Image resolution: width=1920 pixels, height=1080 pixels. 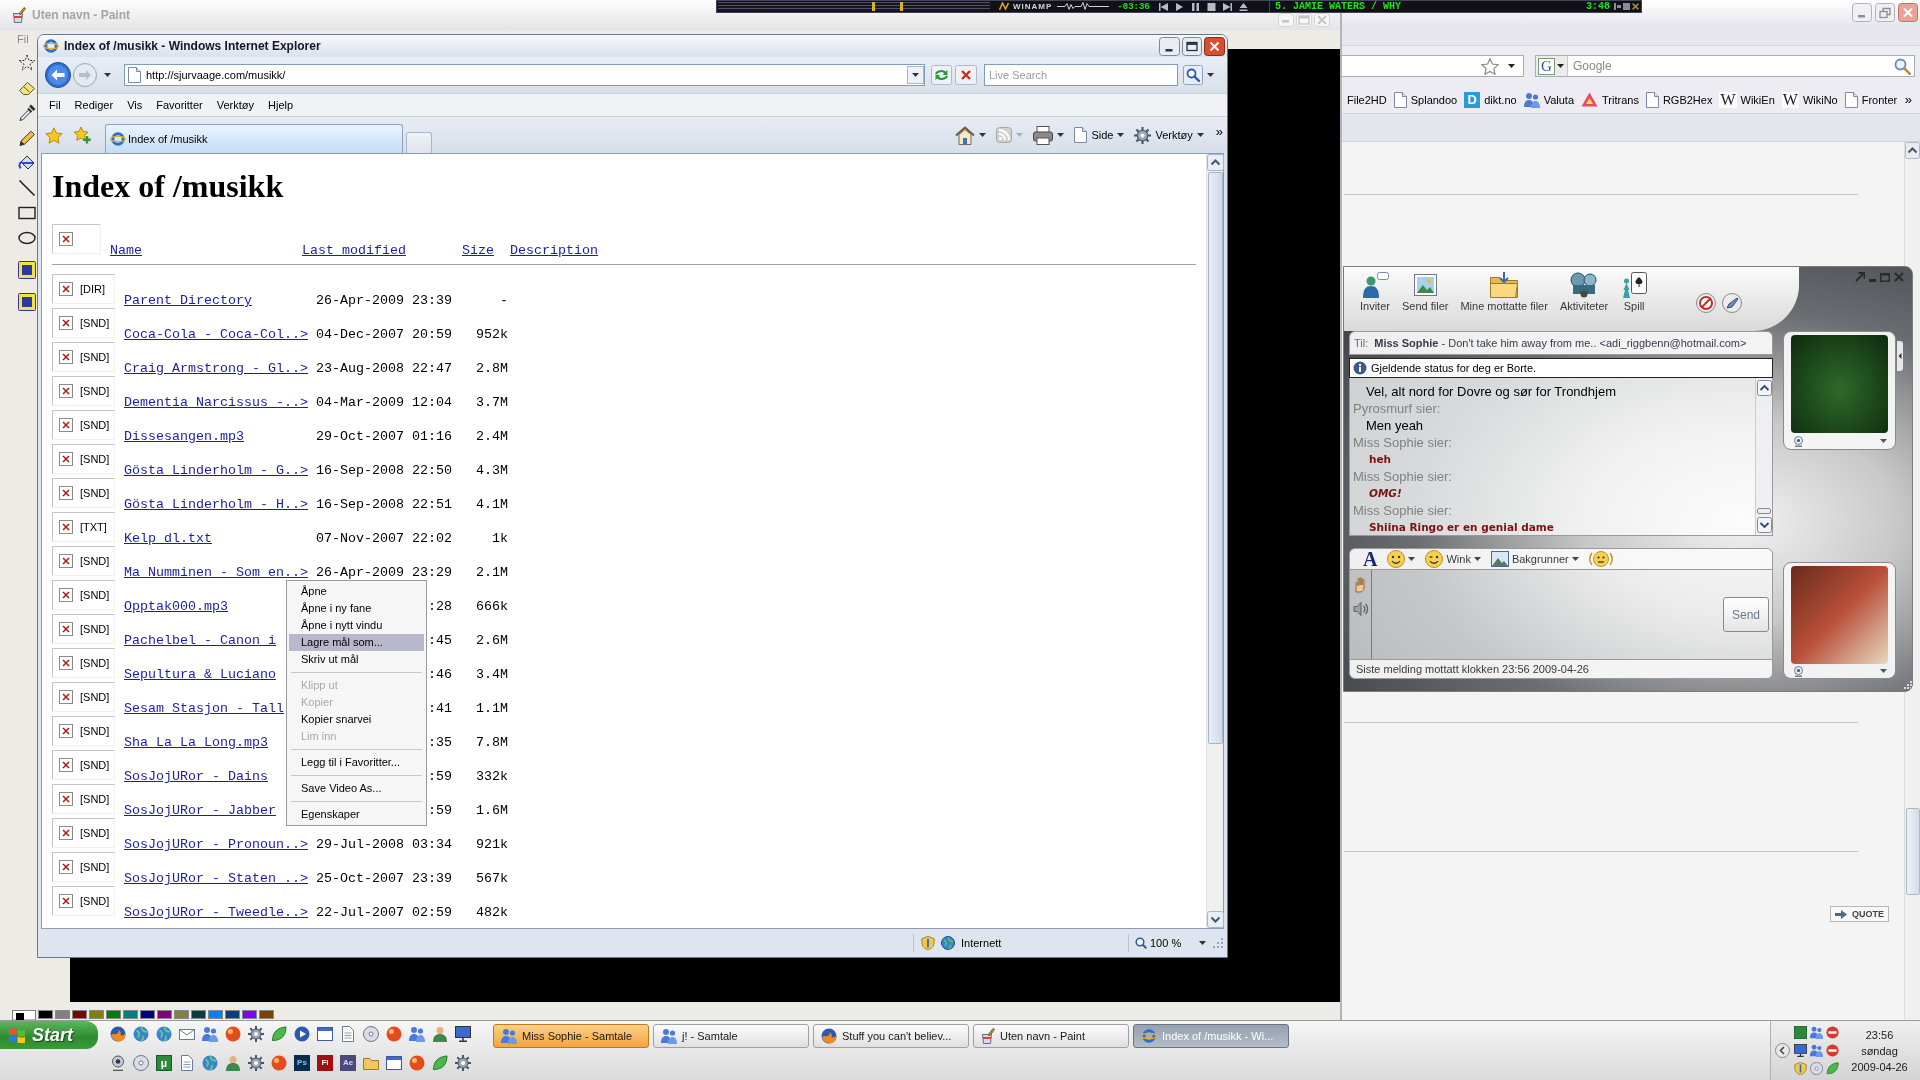 What do you see at coordinates (1782, 1050) in the screenshot?
I see `expand-tray-button` at bounding box center [1782, 1050].